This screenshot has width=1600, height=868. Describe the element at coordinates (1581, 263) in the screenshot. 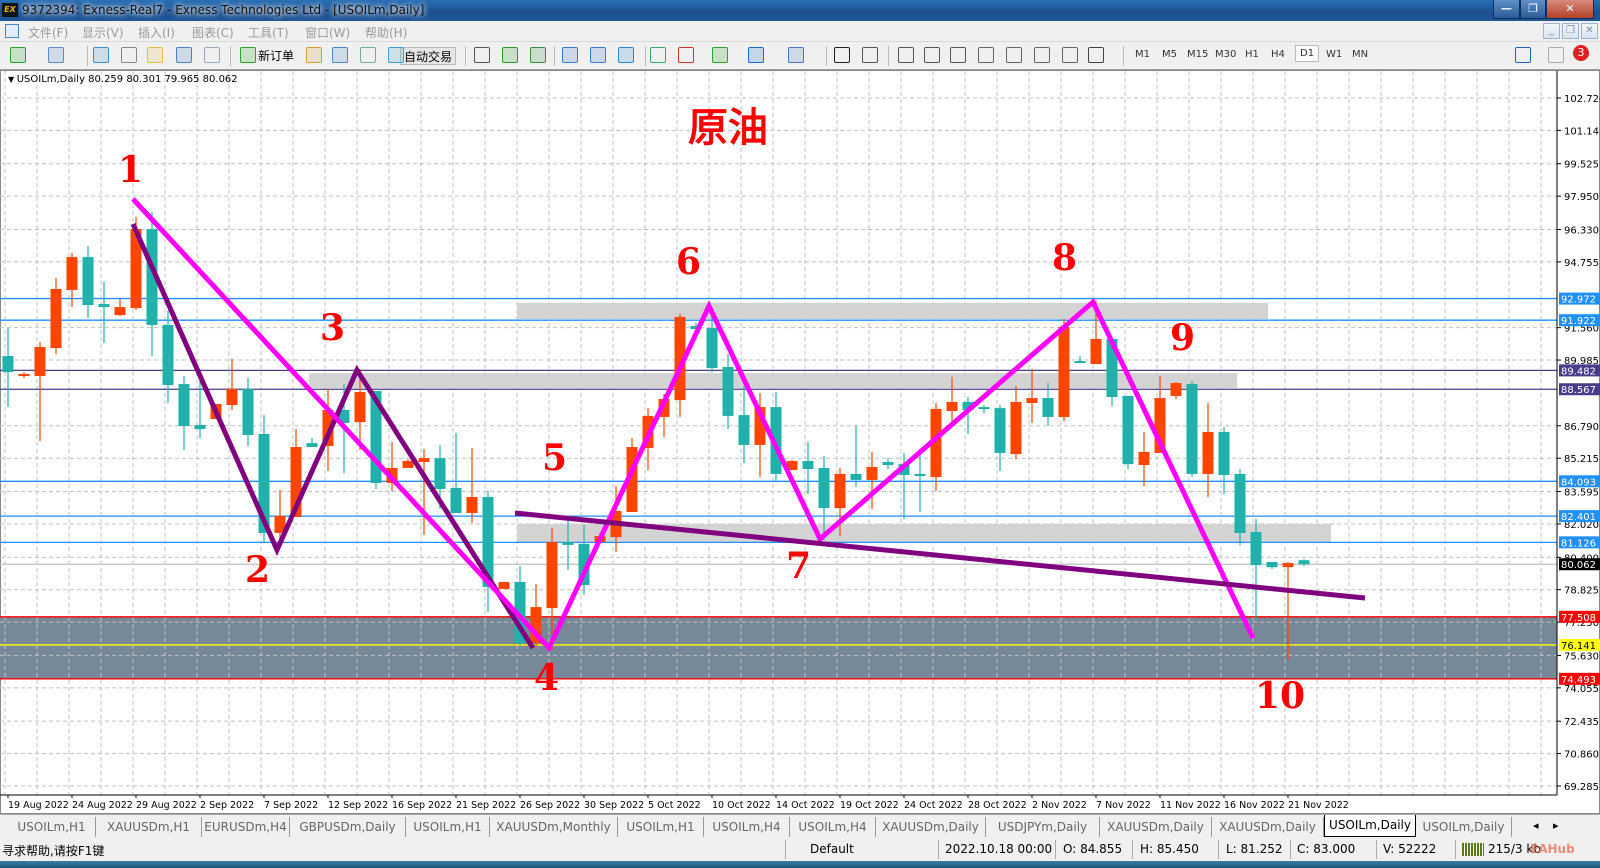

I see `price-tick-label: 94.755` at that location.